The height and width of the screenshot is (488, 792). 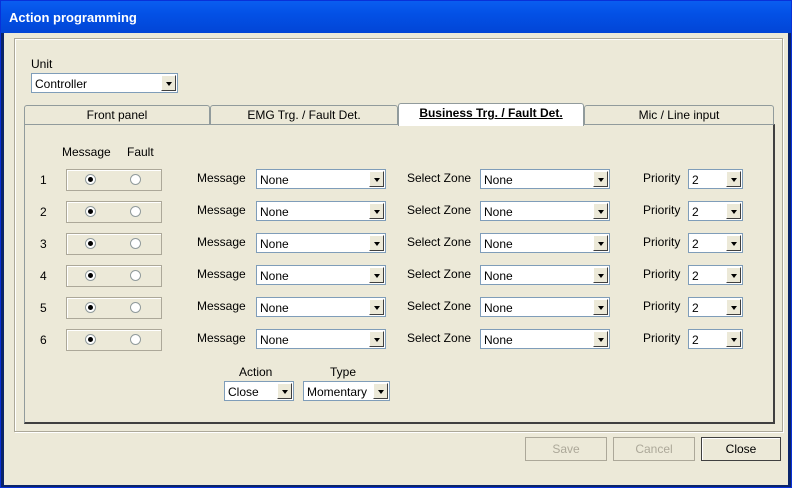 I want to click on type-select: Momentary, so click(x=346, y=391).